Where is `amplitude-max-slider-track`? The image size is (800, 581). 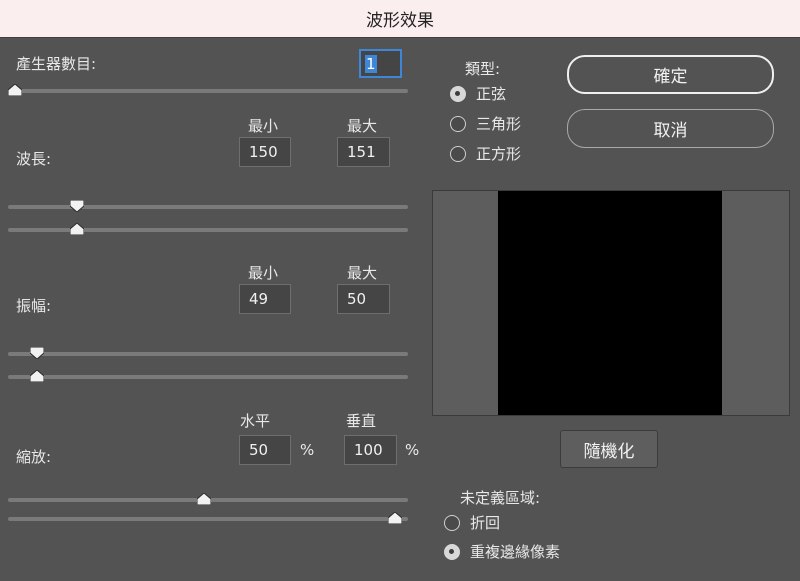
amplitude-max-slider-track is located at coordinates (208, 354).